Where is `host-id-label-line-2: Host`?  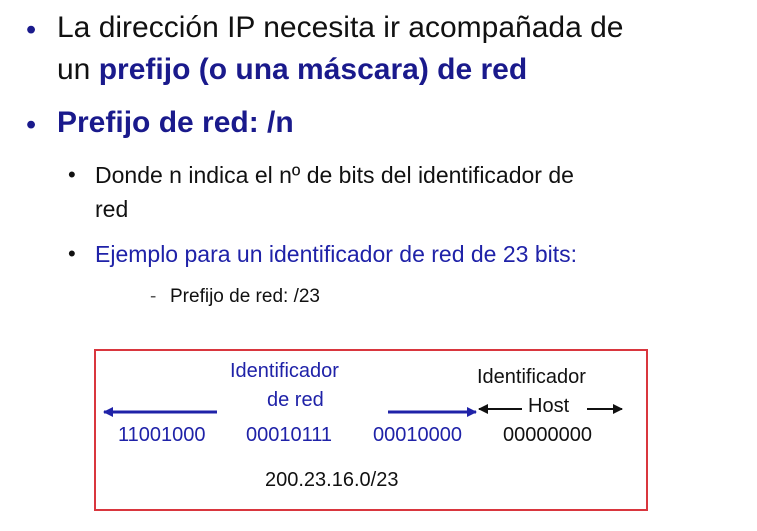
host-id-label-line-2: Host is located at coordinates (549, 406).